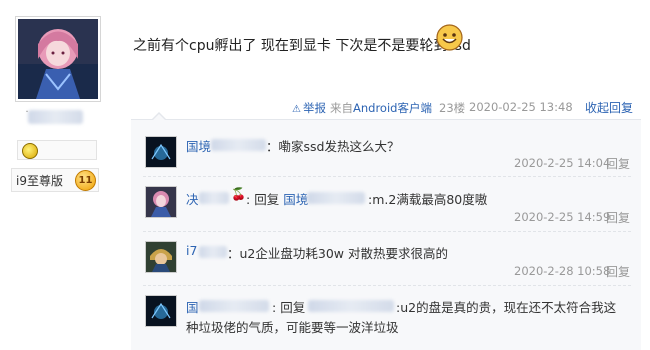 This screenshot has height=350, width=650. I want to click on reply-text: ：u2企业盘功耗30w 对散热要求很高的, so click(337, 253).